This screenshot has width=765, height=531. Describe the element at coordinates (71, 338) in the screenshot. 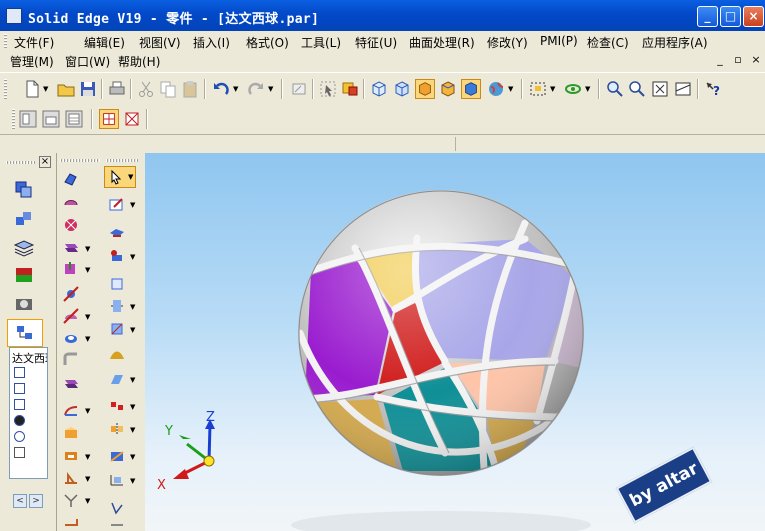

I see `hole-icon` at that location.